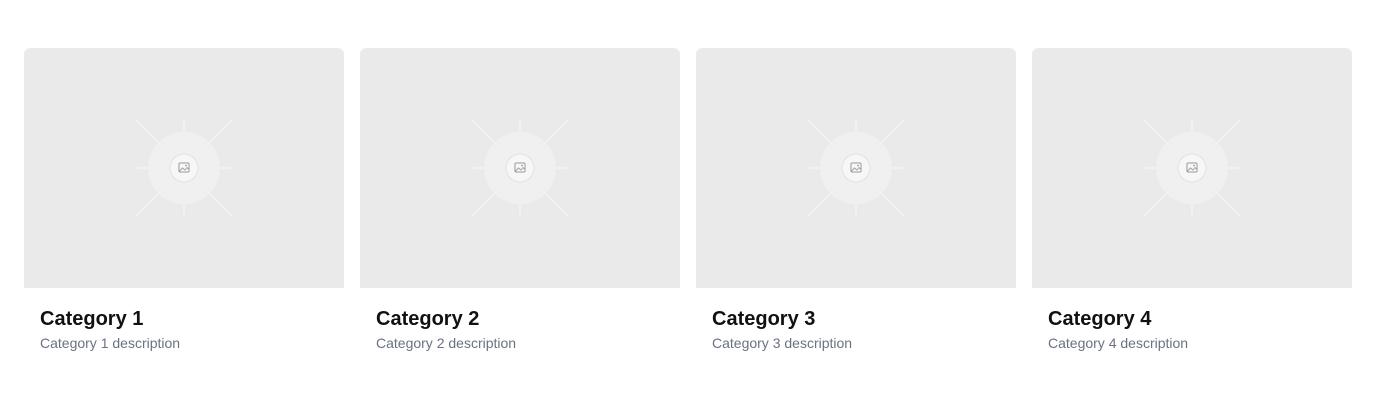  I want to click on category-card-body: Category 4 Category 4 description, so click(1192, 320).